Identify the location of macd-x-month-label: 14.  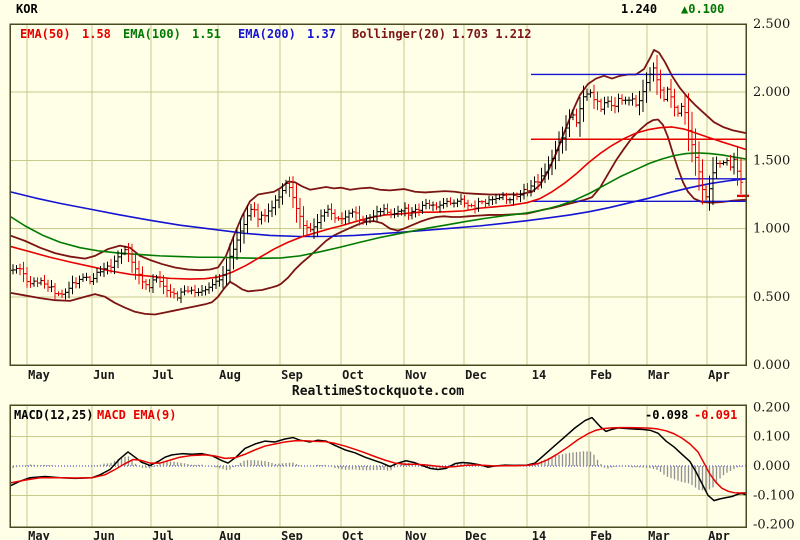
(539, 534).